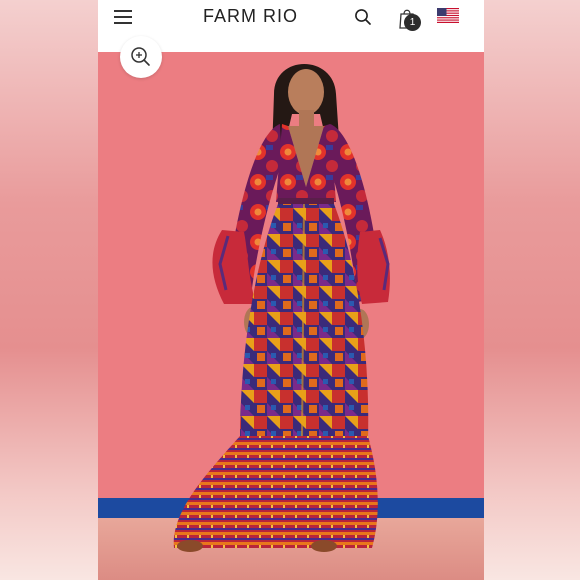 This screenshot has height=580, width=580. What do you see at coordinates (448, 15) in the screenshot?
I see `us-flag-icon` at bounding box center [448, 15].